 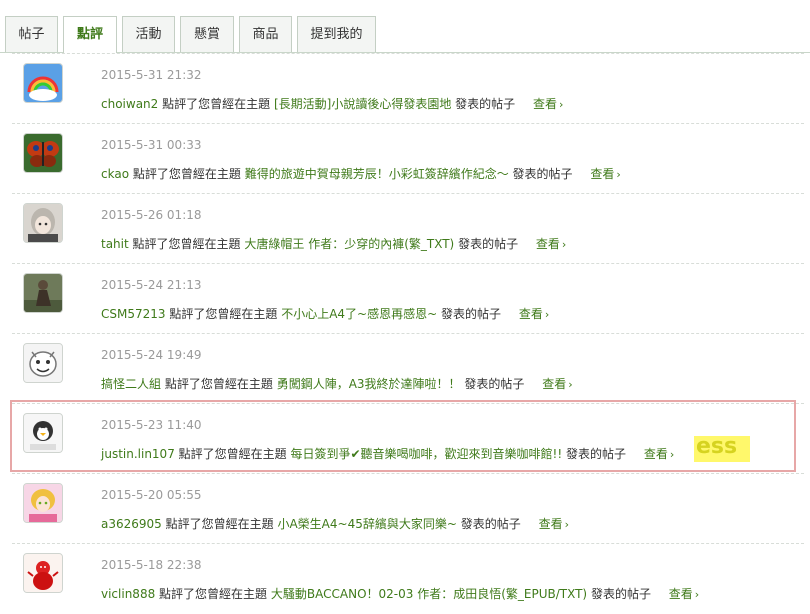 What do you see at coordinates (151, 565) in the screenshot?
I see `item-time: 2015-5-18 22:38` at bounding box center [151, 565].